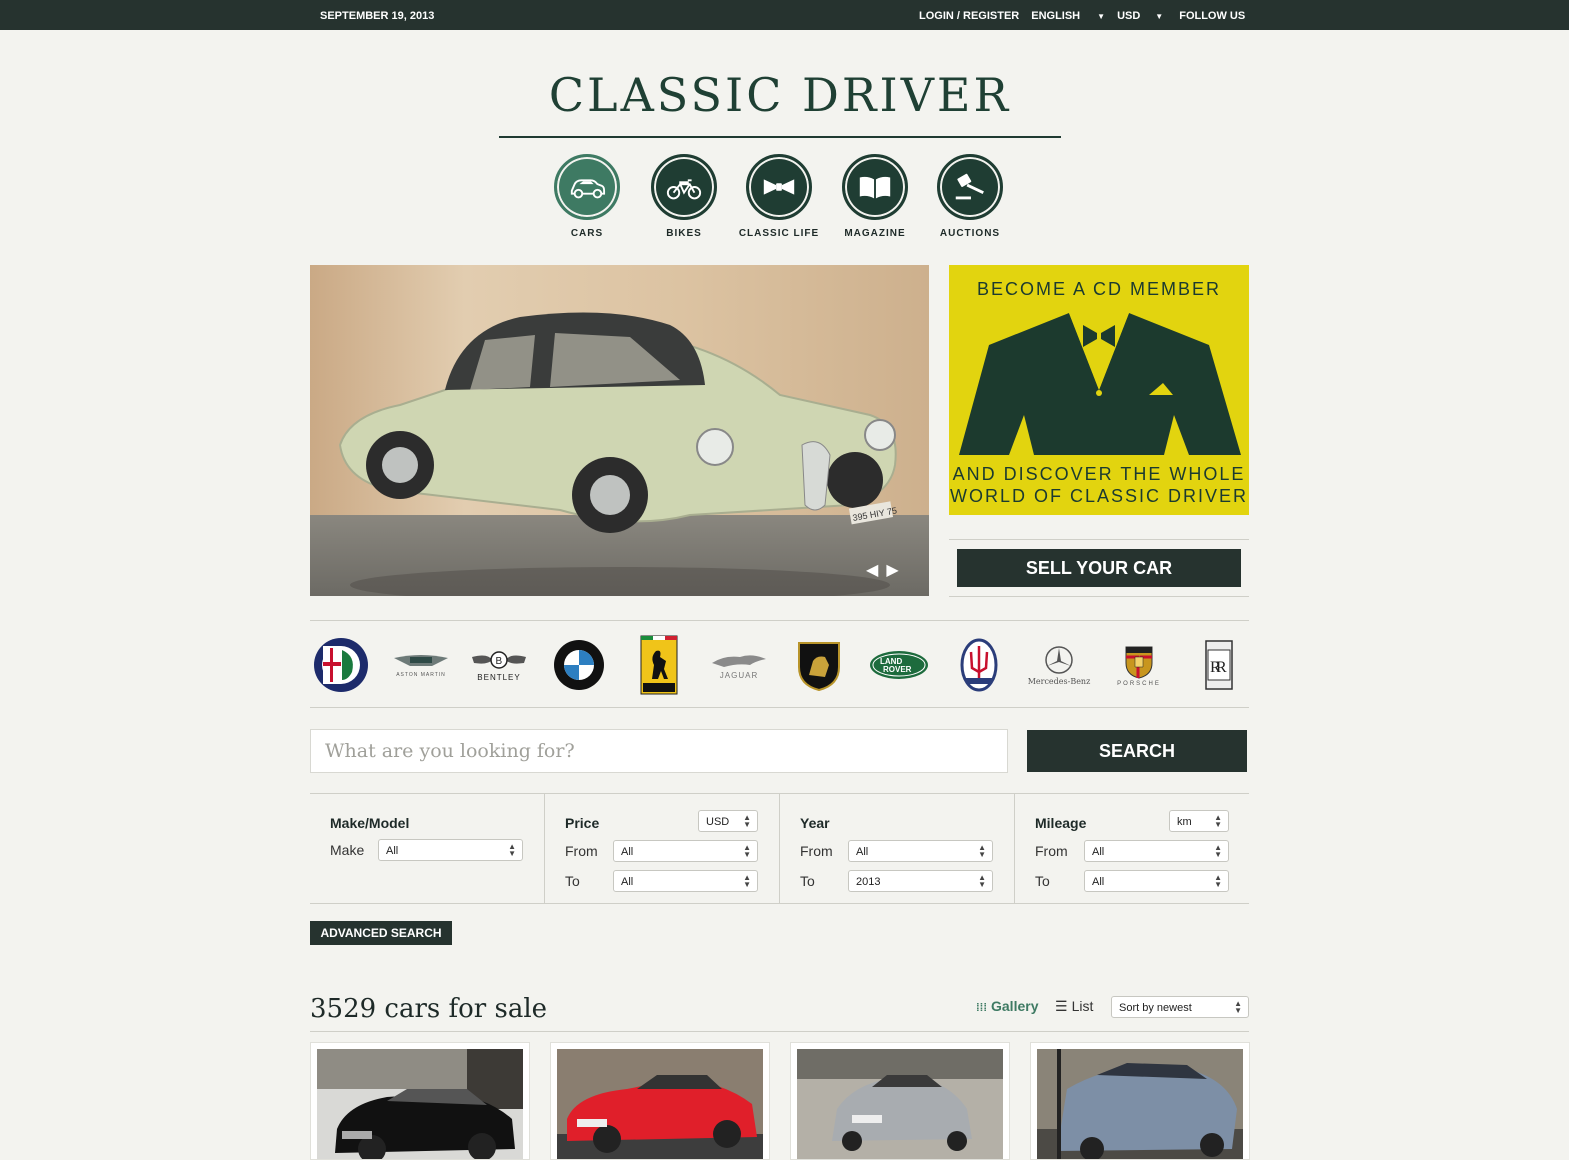 The width and height of the screenshot is (1569, 1160). I want to click on make-select: All ▲ ▼, so click(450, 850).